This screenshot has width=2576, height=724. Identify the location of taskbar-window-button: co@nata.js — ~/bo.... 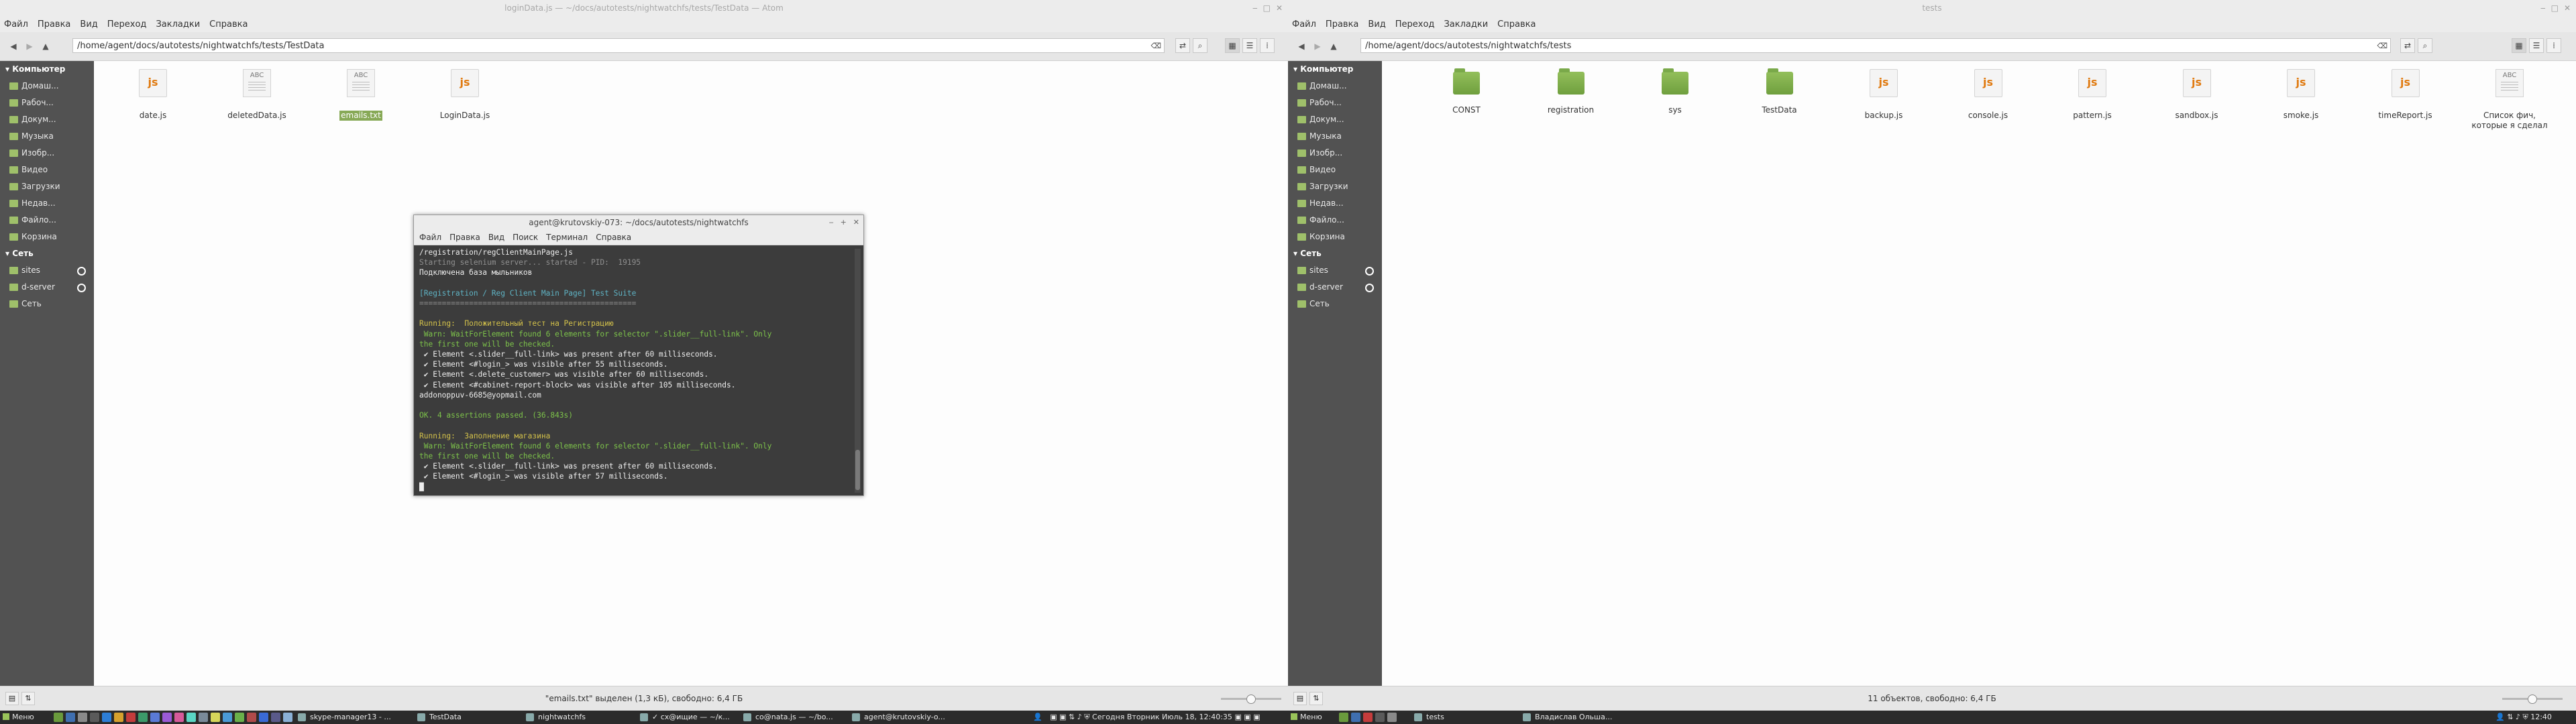
(798, 717).